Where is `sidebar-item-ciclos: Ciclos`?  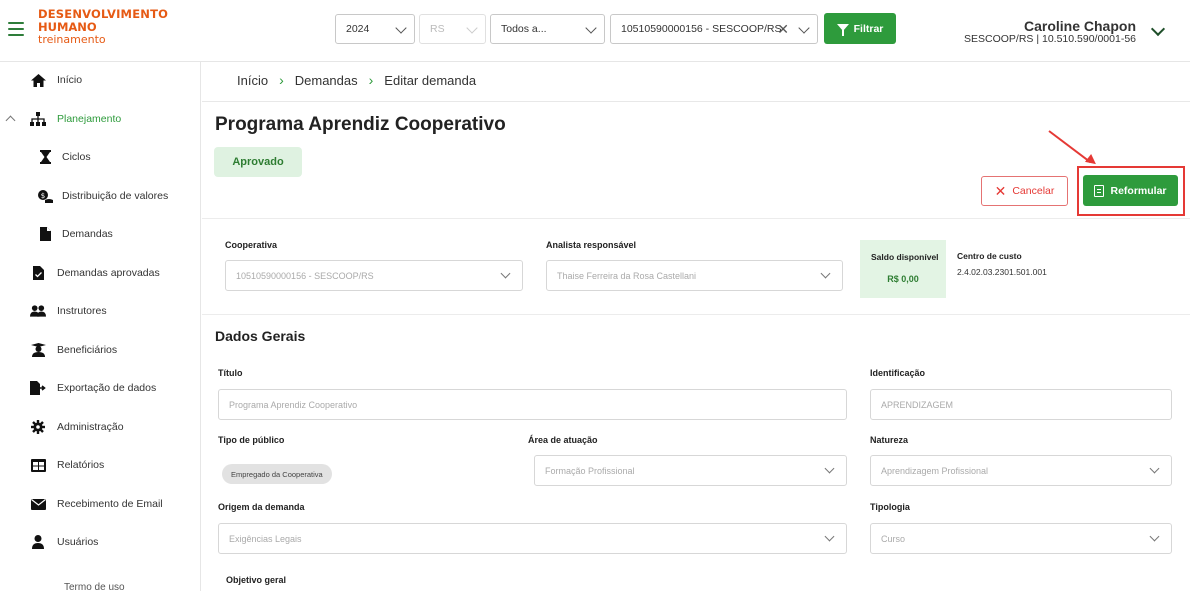 sidebar-item-ciclos: Ciclos is located at coordinates (100, 157).